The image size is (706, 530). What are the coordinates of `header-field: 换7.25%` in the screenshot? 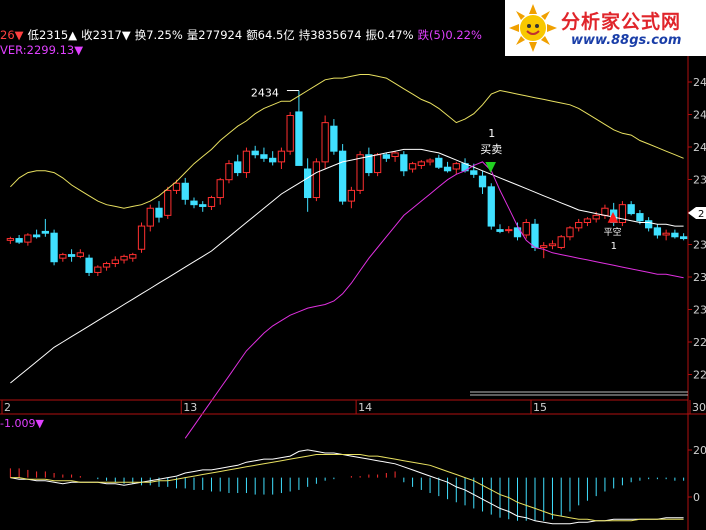 It's located at (158, 35).